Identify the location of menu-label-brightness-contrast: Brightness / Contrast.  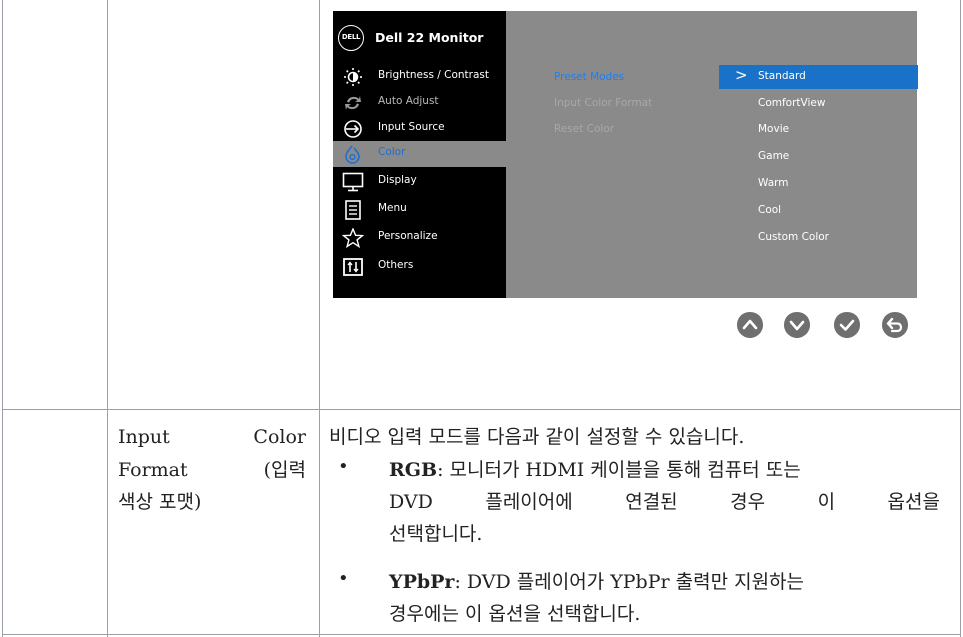
(434, 75).